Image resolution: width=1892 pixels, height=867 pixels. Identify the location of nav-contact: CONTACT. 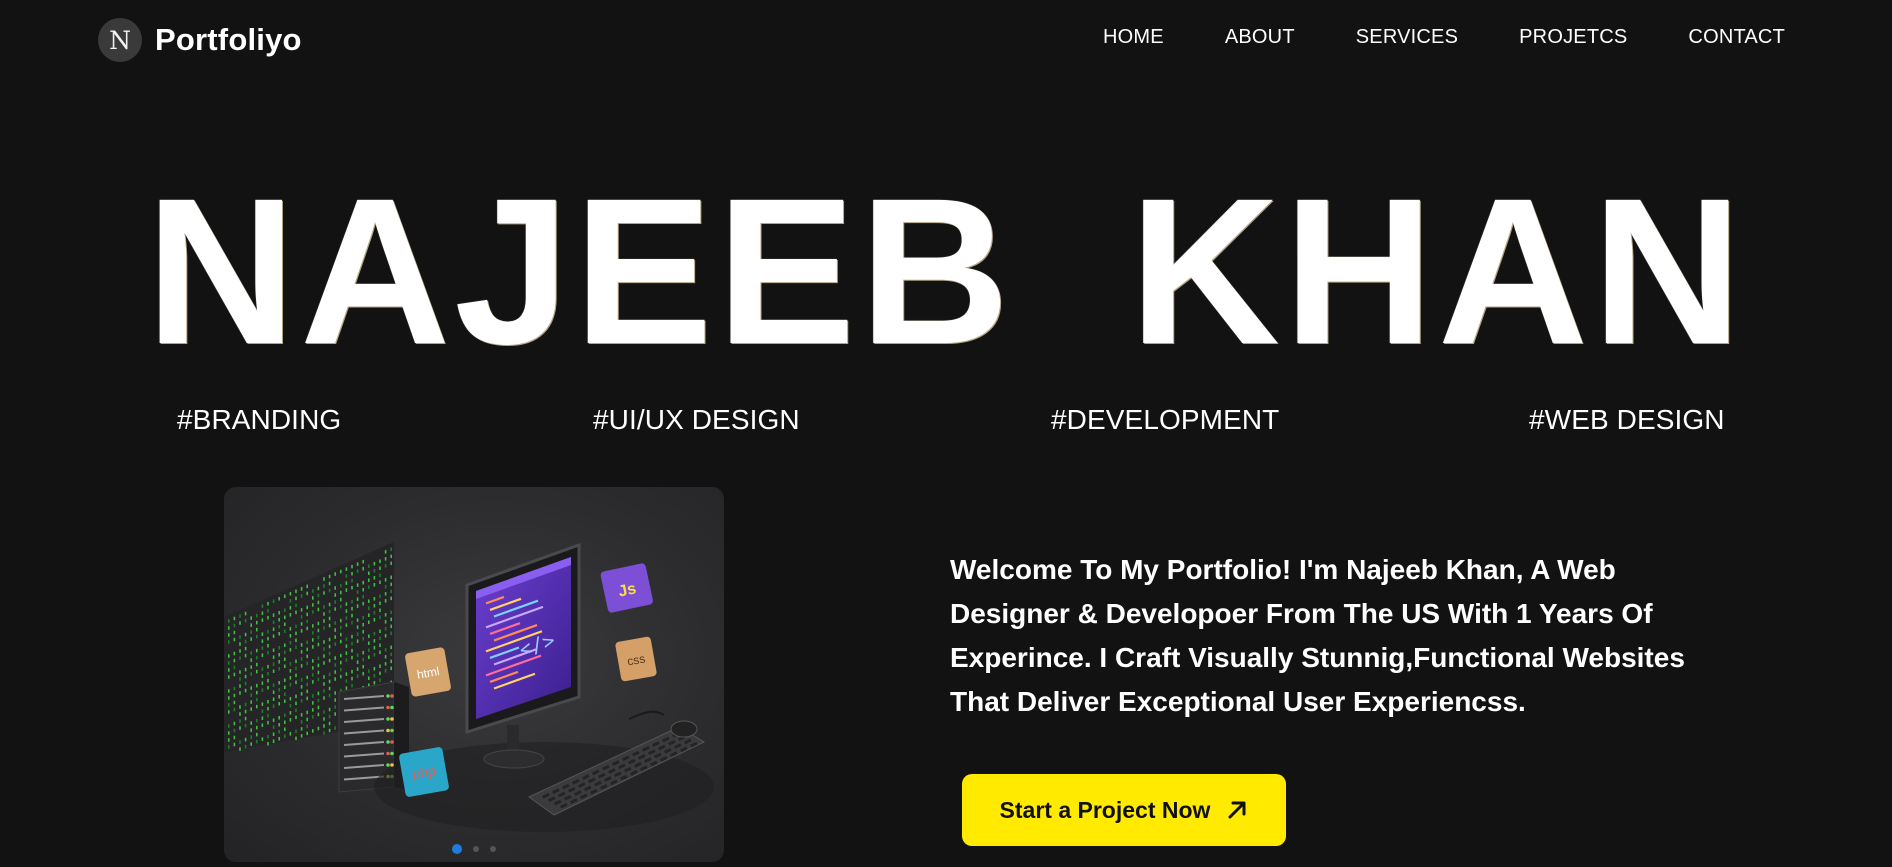
(1736, 37).